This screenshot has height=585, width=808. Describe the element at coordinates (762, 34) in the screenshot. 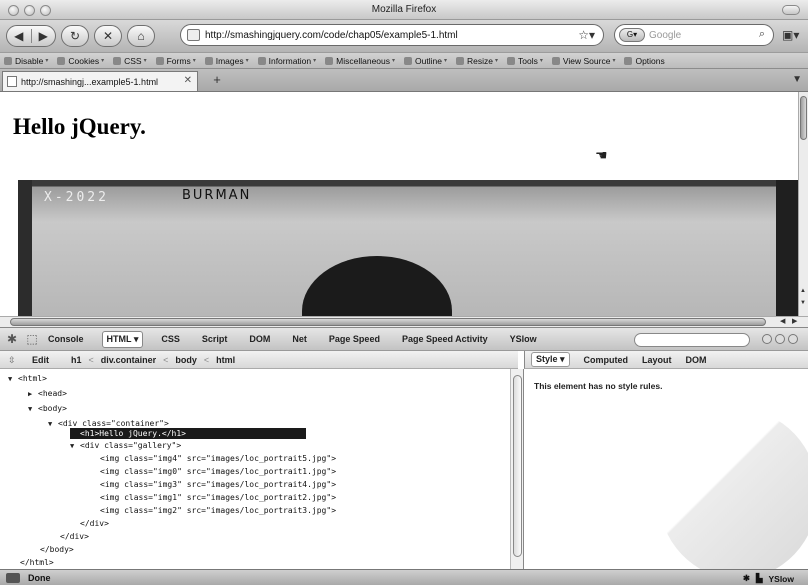

I see `search-icon: ⌕` at that location.